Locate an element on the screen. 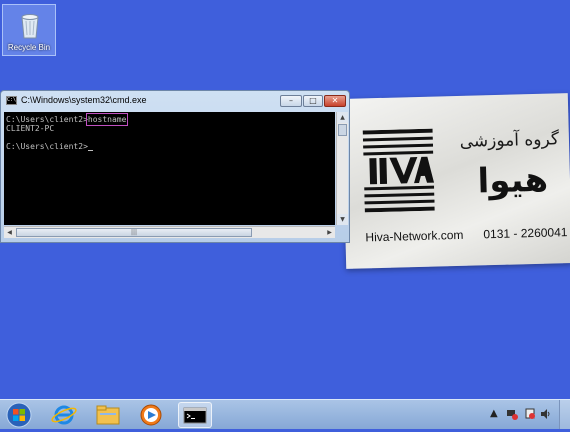  recycle-bin-label: Recycle Bin is located at coordinates (29, 47).